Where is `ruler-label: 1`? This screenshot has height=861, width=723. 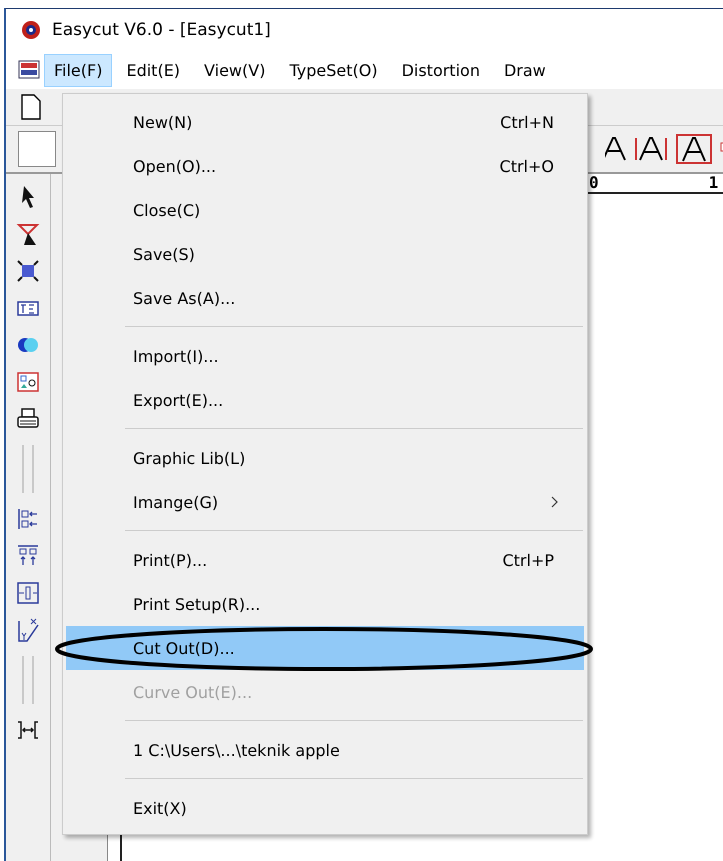 ruler-label: 1 is located at coordinates (713, 183).